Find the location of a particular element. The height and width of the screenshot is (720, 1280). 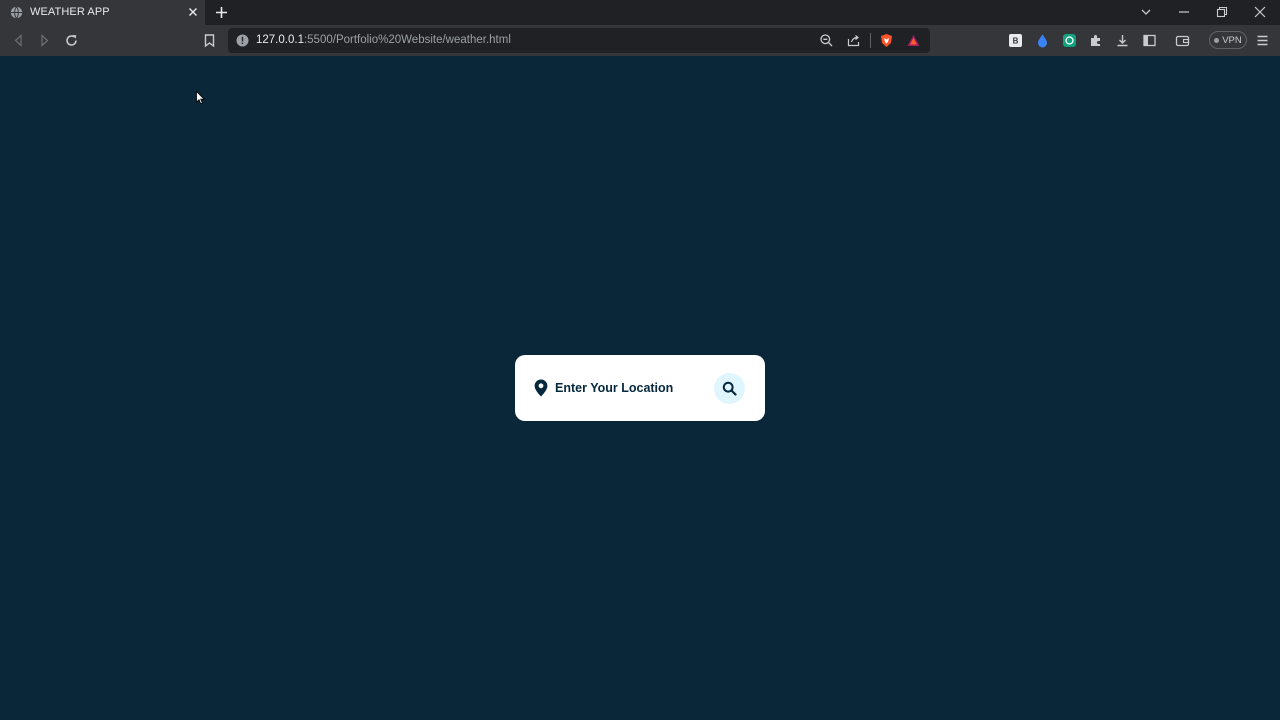

wallet-icon is located at coordinates (1182, 40).